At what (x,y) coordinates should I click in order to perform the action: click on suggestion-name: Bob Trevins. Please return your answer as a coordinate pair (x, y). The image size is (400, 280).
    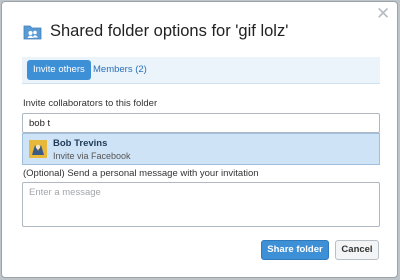
    Looking at the image, I should click on (80, 143).